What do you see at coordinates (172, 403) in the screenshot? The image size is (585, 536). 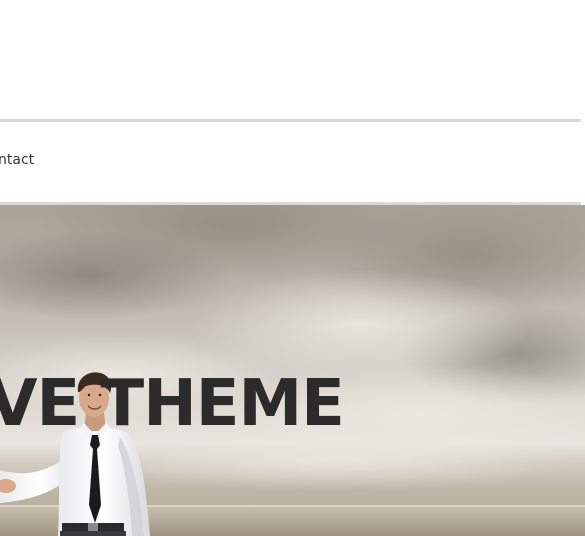 I see `hero-title: VE THEME` at bounding box center [172, 403].